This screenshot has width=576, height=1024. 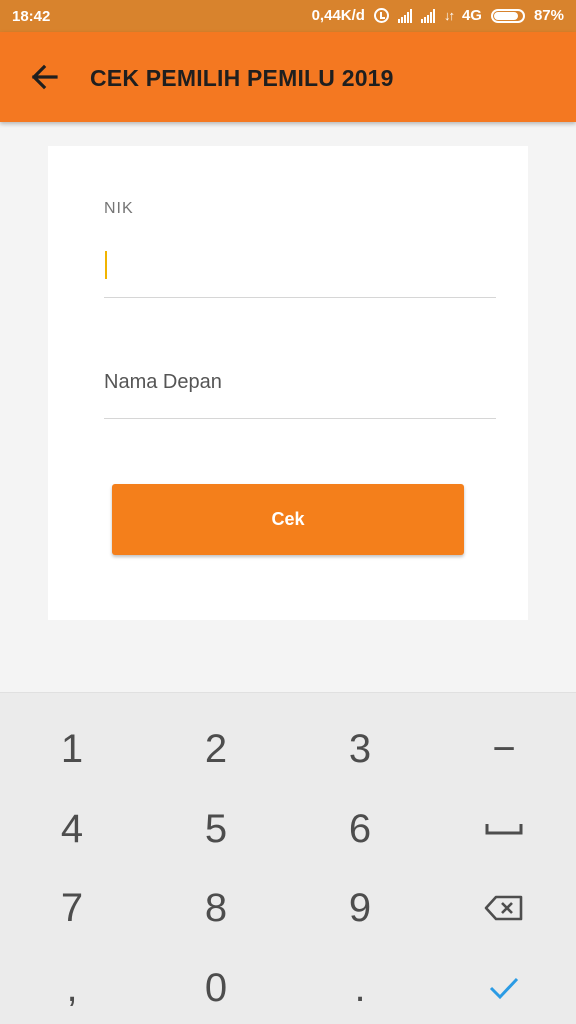 I want to click on app-bar: CEK PEMILIH PEMILU 2019, so click(x=288, y=77).